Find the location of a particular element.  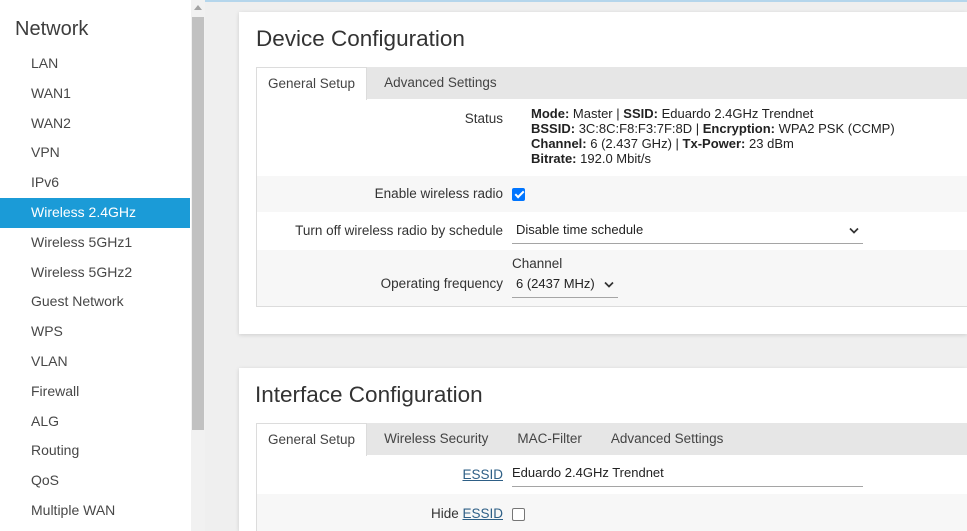

schedule-select: Disable time schedule is located at coordinates (687, 231).